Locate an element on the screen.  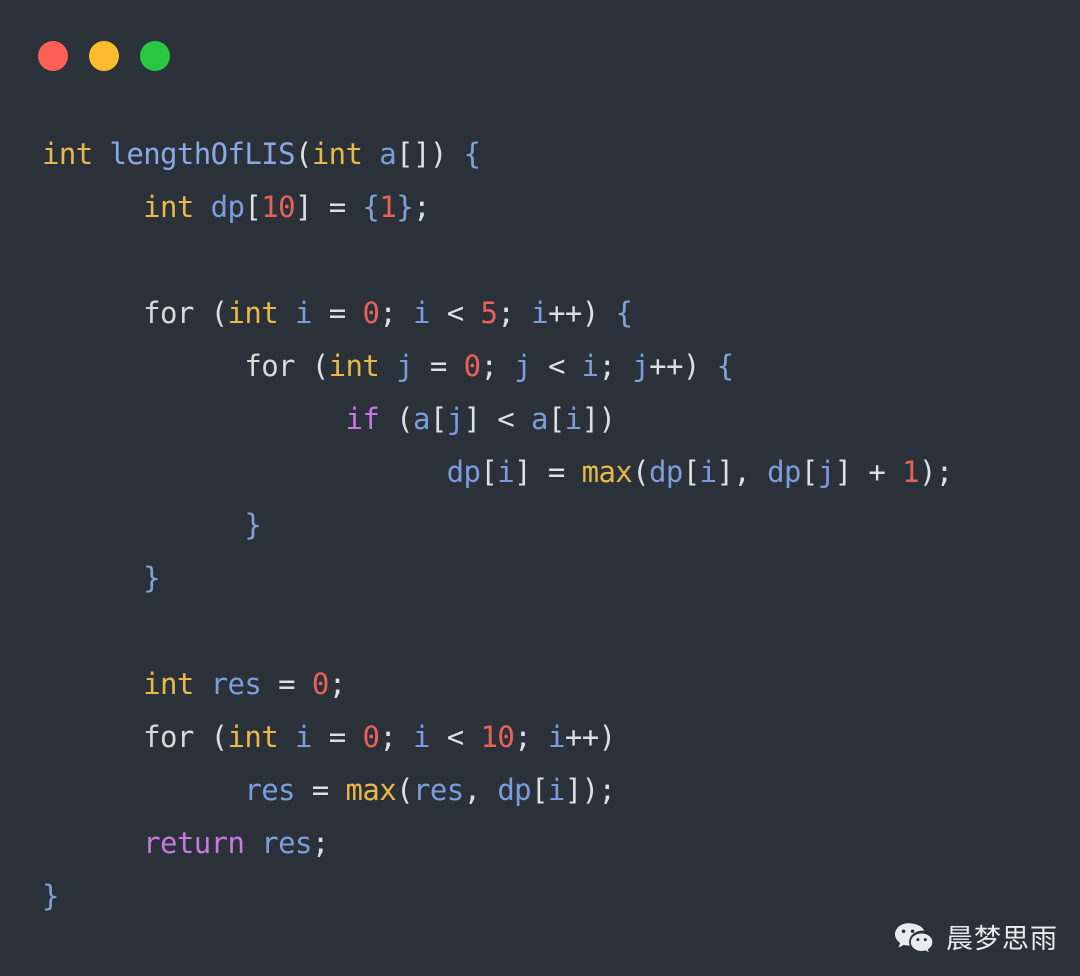
code-token-punct: ]); is located at coordinates (590, 790).